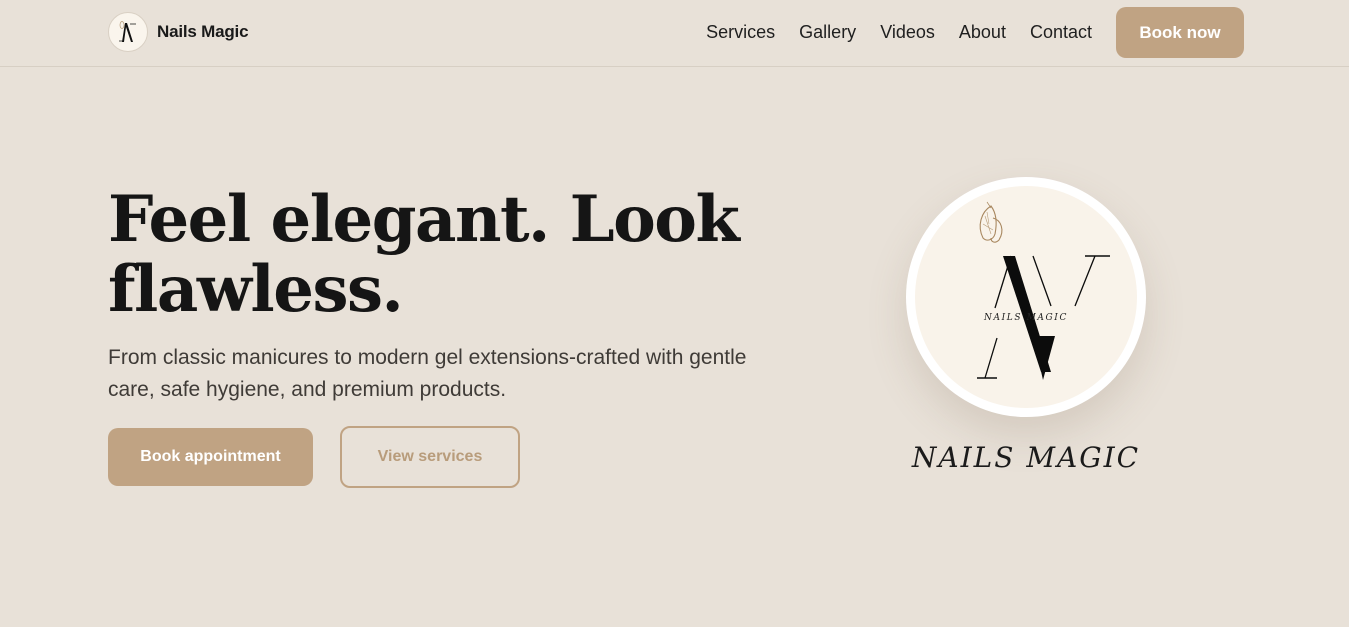 This screenshot has width=1349, height=627. Describe the element at coordinates (907, 32) in the screenshot. I see `nav-videos: Videos` at that location.